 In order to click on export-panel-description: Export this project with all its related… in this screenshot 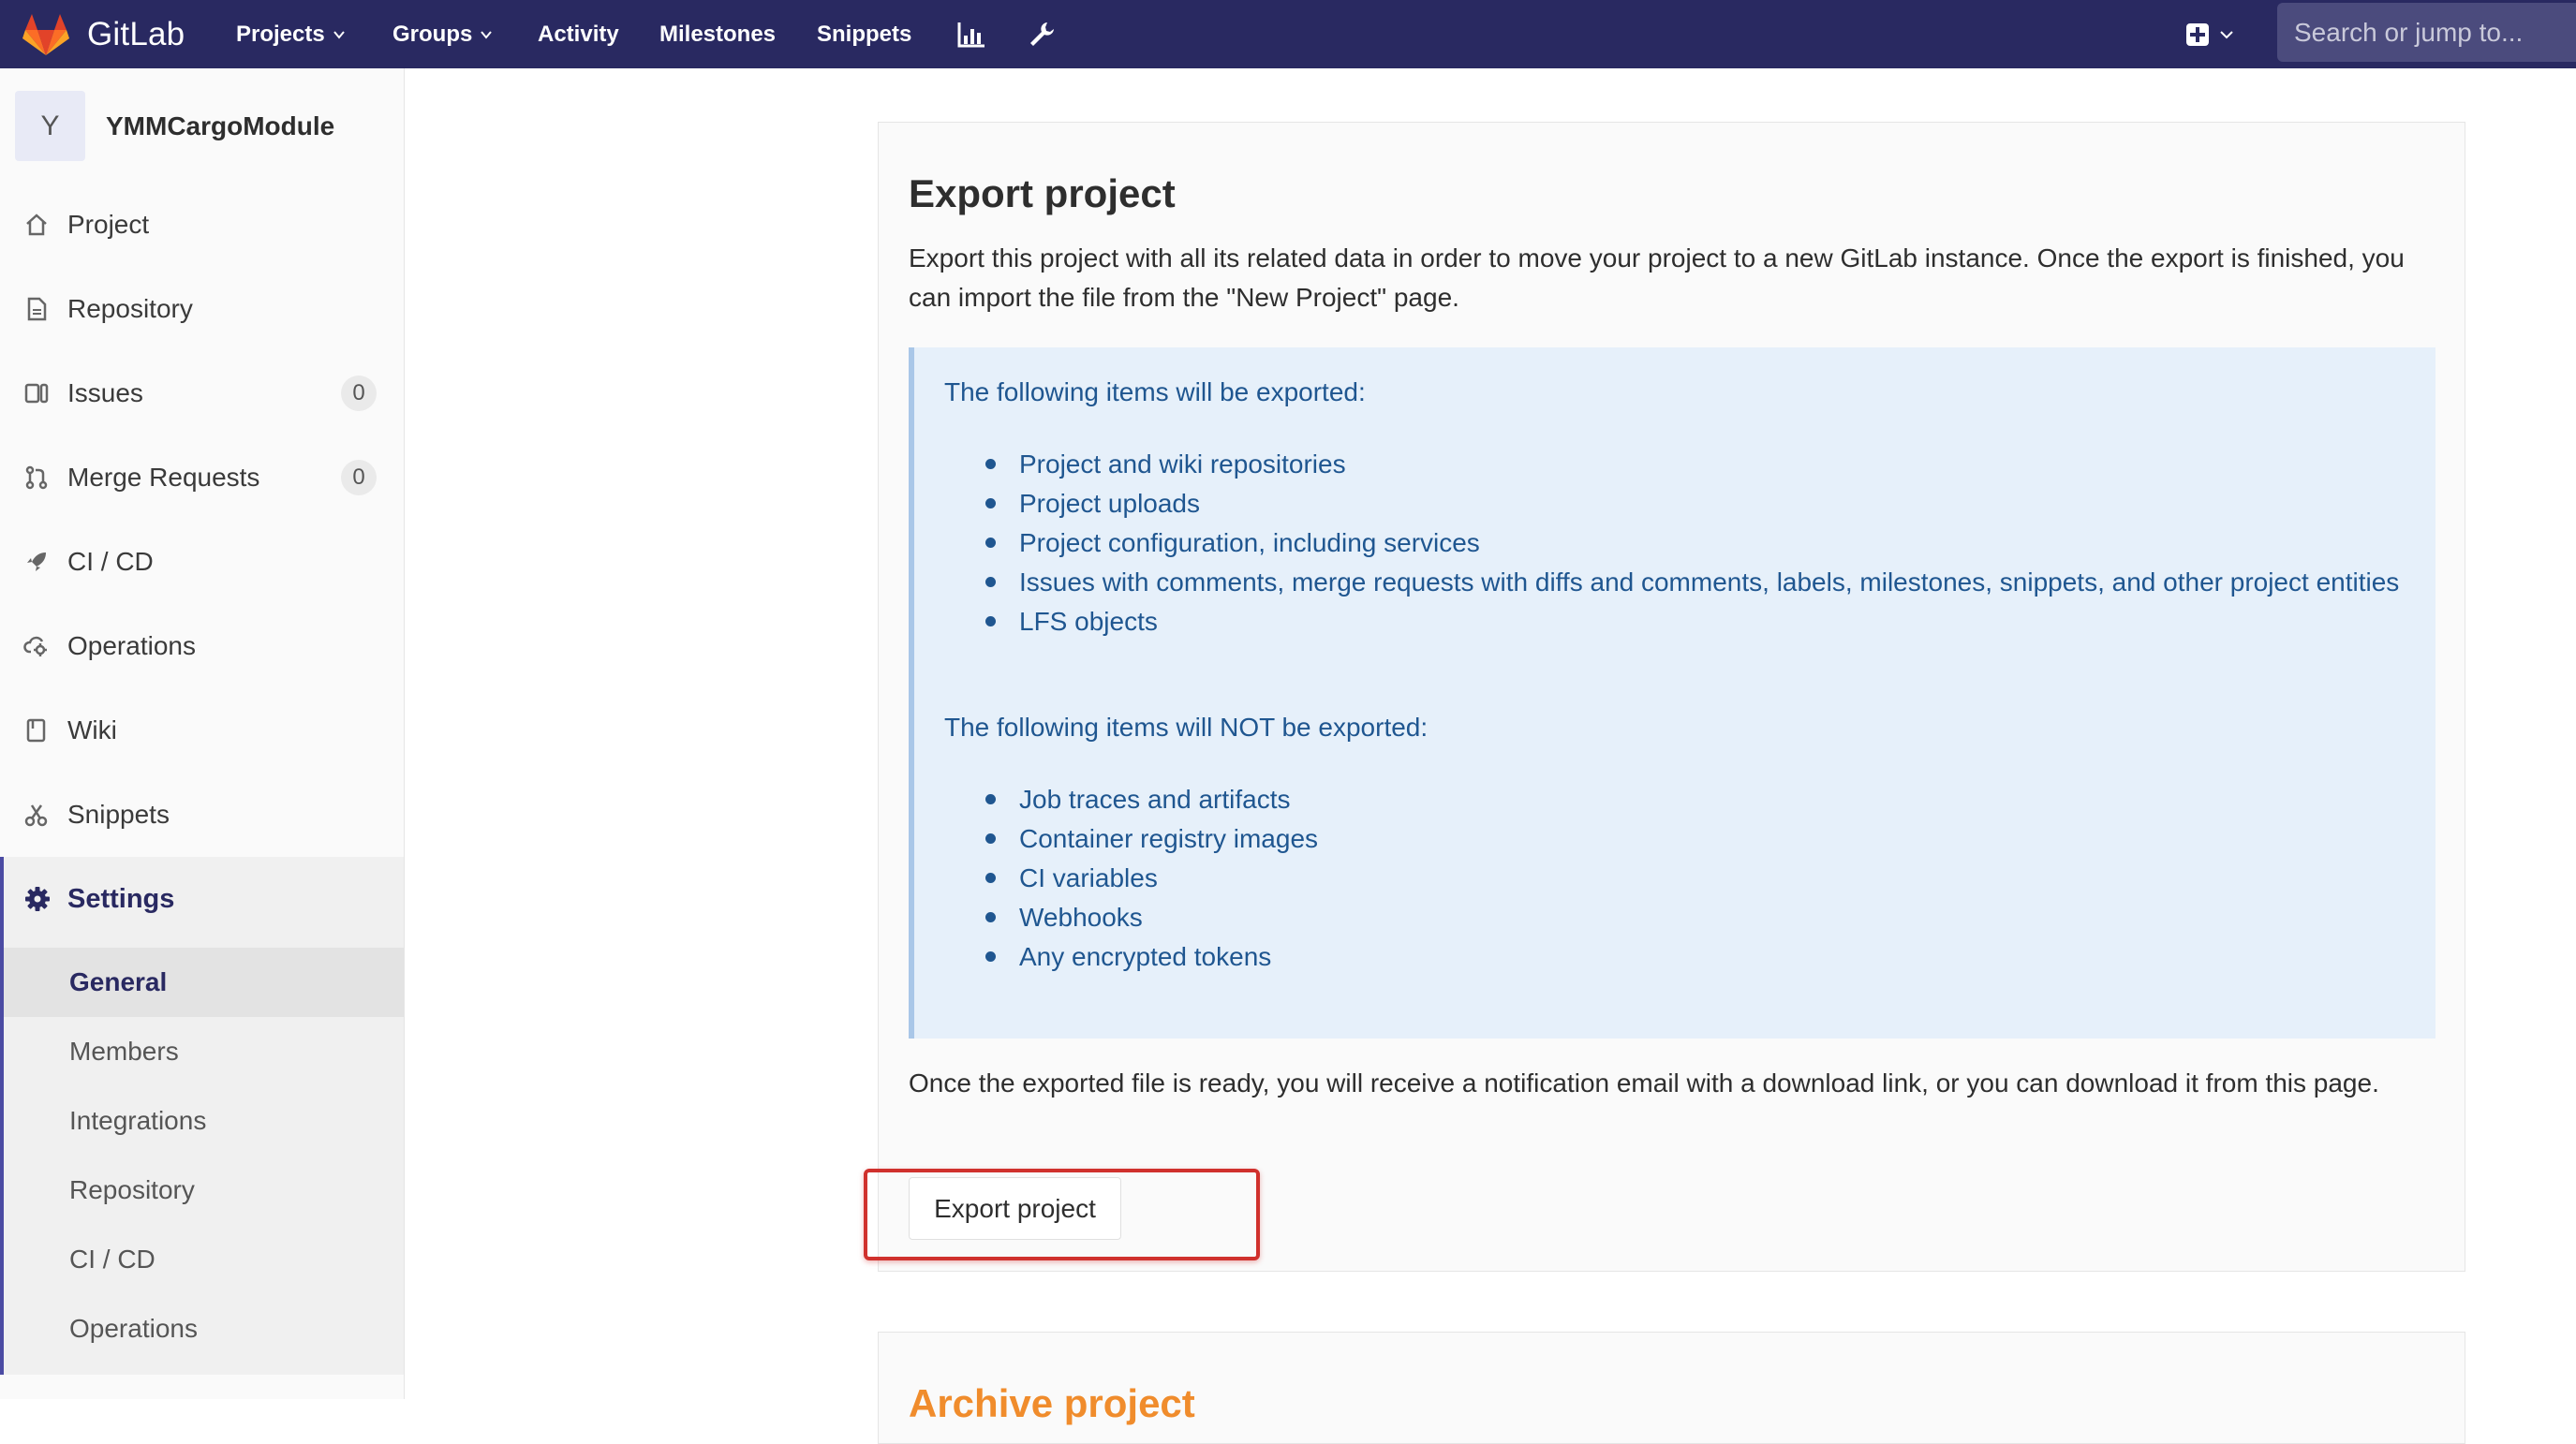, I will do `click(1657, 277)`.